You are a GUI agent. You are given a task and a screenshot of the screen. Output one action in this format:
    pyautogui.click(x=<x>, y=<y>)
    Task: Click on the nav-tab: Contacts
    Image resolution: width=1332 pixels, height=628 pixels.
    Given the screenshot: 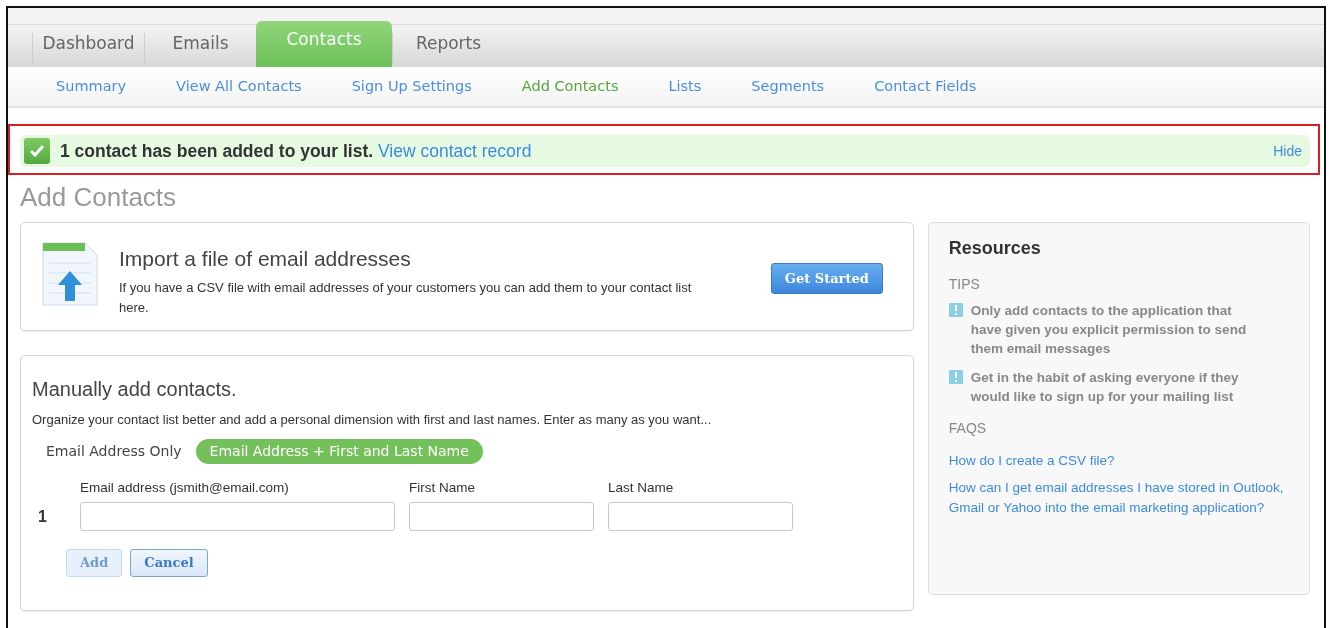 What is the action you would take?
    pyautogui.click(x=324, y=44)
    